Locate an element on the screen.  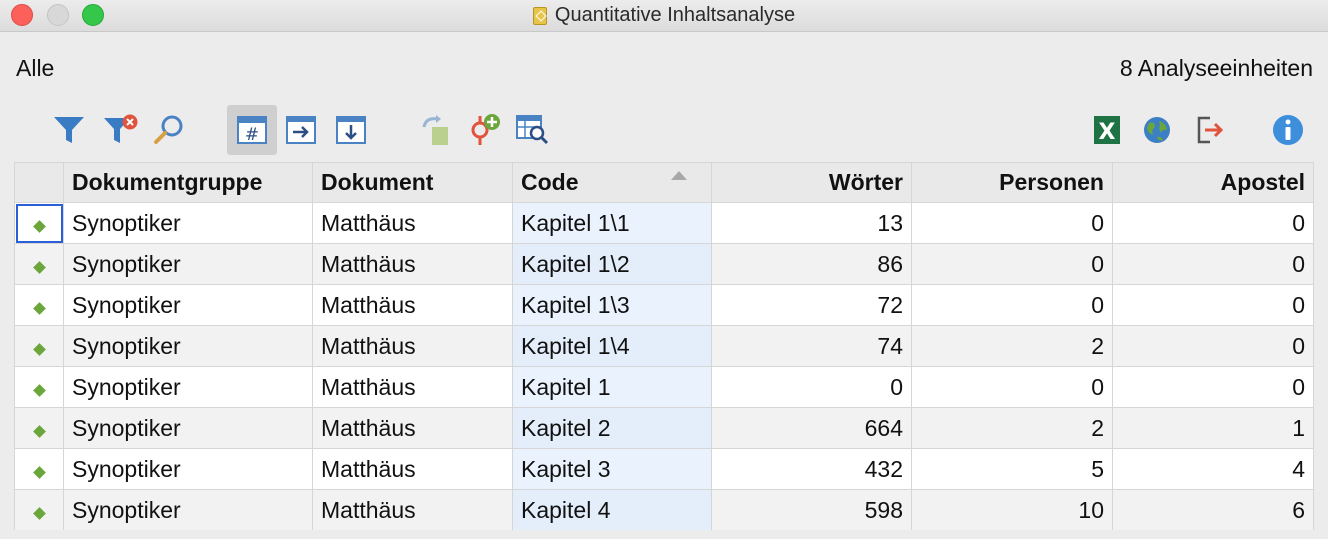
table-search-button is located at coordinates (533, 130).